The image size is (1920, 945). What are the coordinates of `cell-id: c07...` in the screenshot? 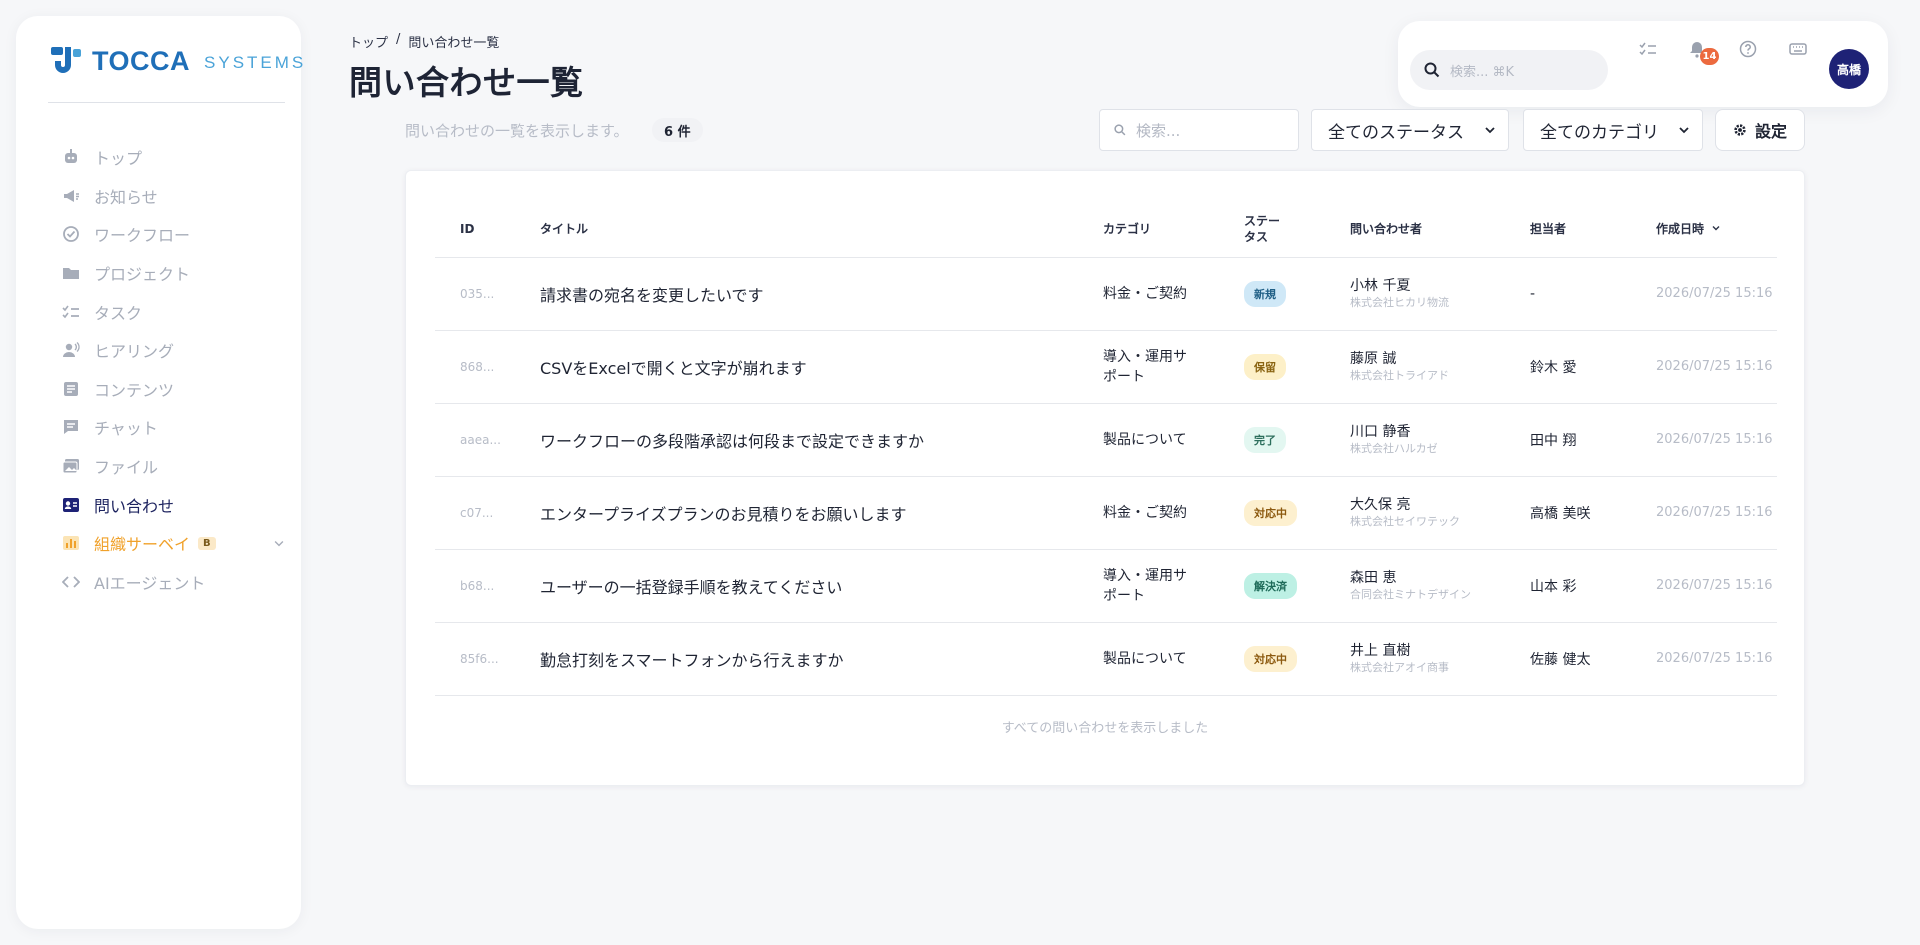 It's located at (475, 513).